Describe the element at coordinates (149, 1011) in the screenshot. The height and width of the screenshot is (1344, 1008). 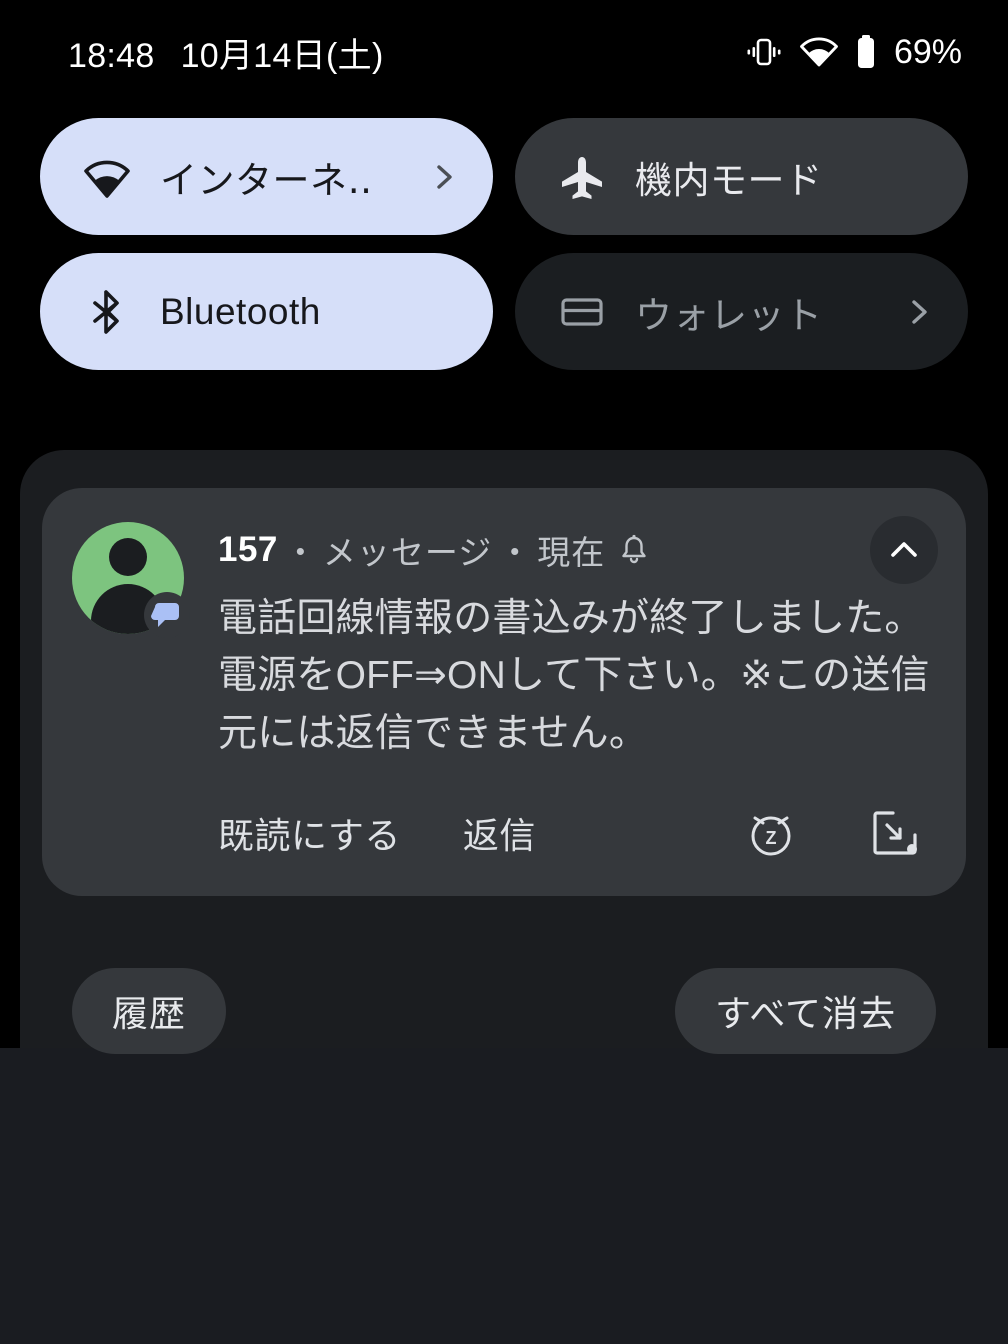
I see `notification-history-button: 履歴` at that location.